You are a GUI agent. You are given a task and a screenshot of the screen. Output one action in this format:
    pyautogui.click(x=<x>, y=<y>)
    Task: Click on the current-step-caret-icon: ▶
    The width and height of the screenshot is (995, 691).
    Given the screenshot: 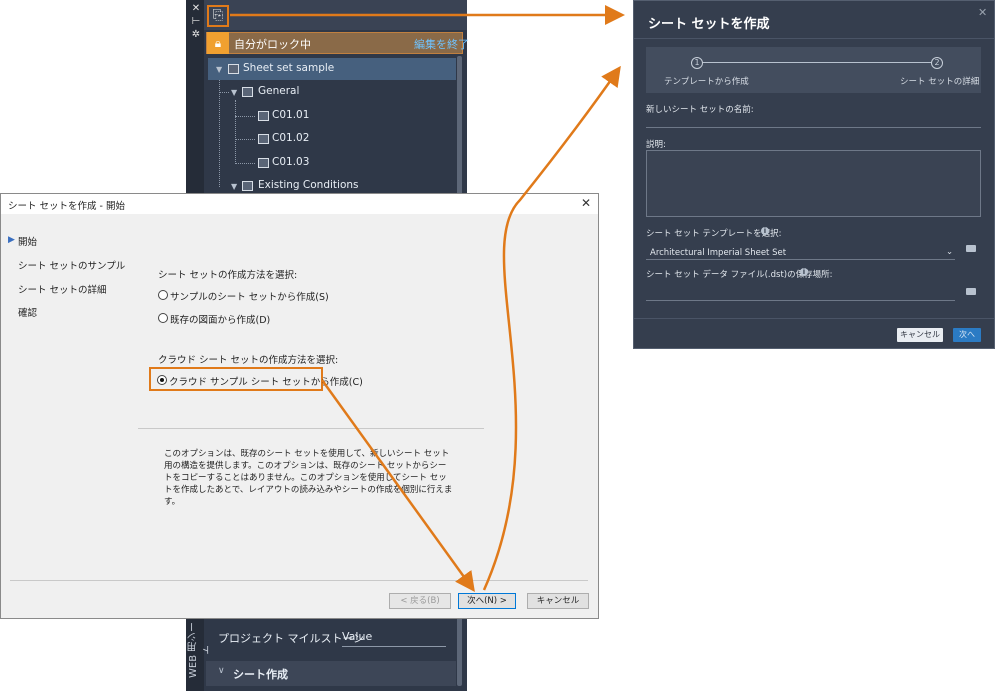 What is the action you would take?
    pyautogui.click(x=11, y=240)
    